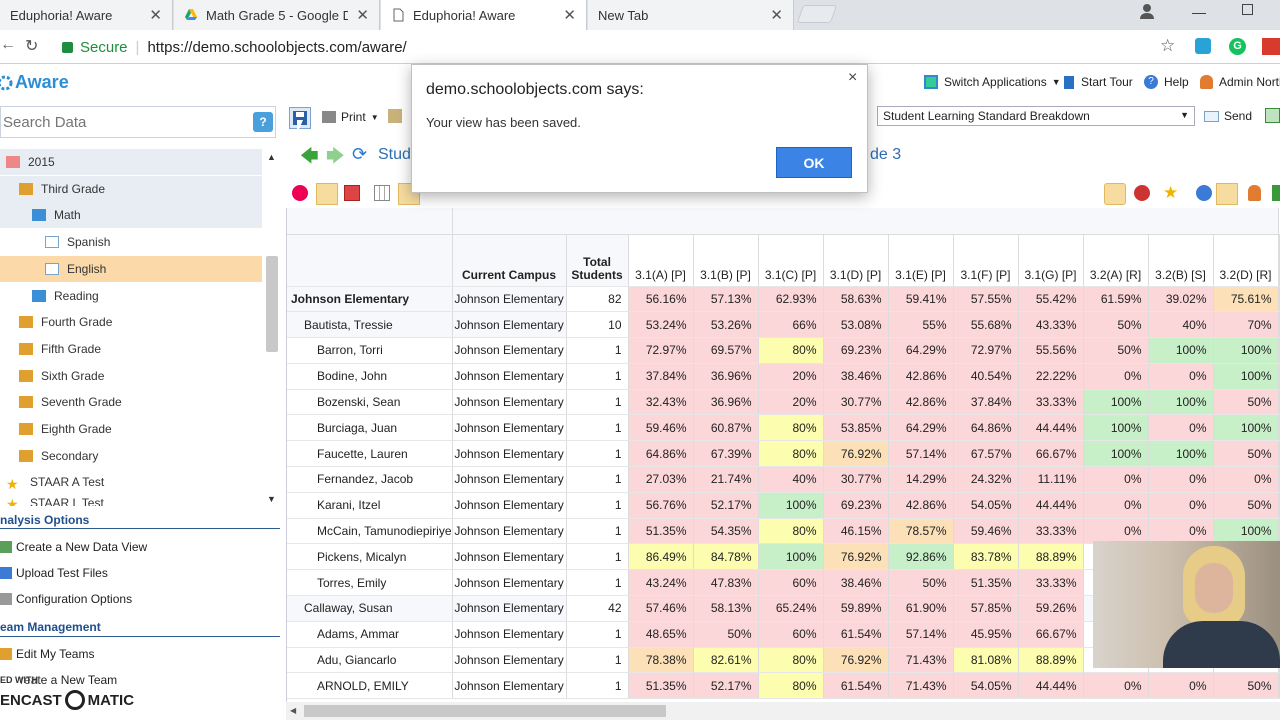 This screenshot has height=720, width=1280. I want to click on score-cell: 60%, so click(791, 583).